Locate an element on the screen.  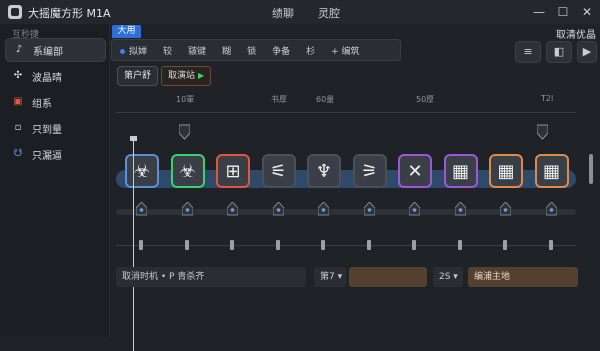
card-2: ☣ is located at coordinates (187, 171).